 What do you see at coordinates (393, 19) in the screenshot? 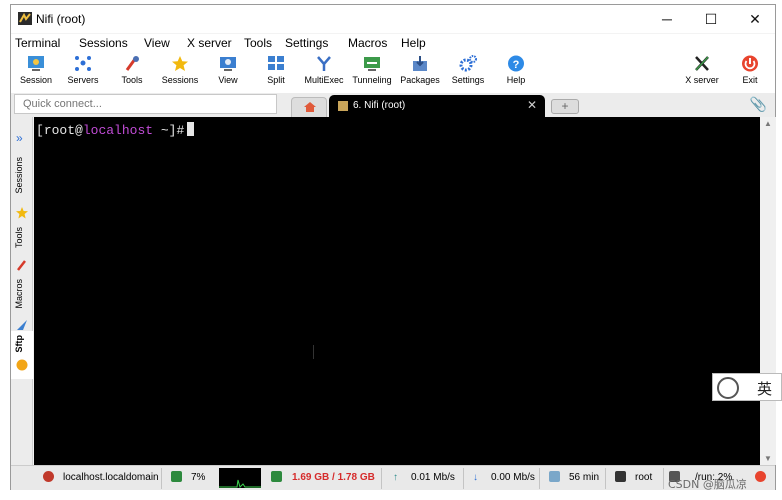
I see `title-bar: Nifi (root) ─ ☐ ✕` at bounding box center [393, 19].